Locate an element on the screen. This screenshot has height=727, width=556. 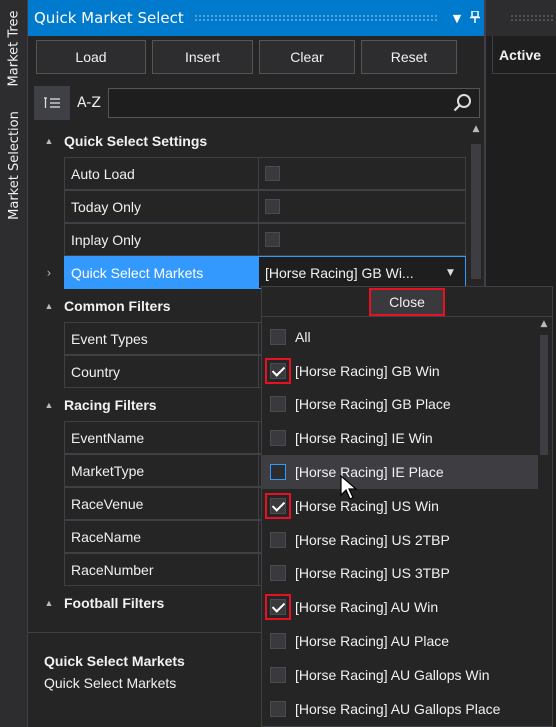
list-item-us-win: [Horse Racing] US Win is located at coordinates (400, 506).